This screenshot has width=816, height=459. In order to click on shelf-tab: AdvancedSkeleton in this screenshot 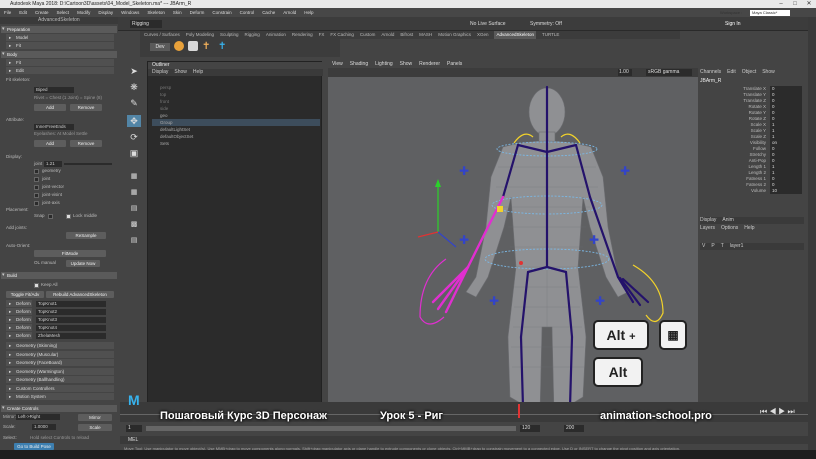, I will do `click(515, 35)`.